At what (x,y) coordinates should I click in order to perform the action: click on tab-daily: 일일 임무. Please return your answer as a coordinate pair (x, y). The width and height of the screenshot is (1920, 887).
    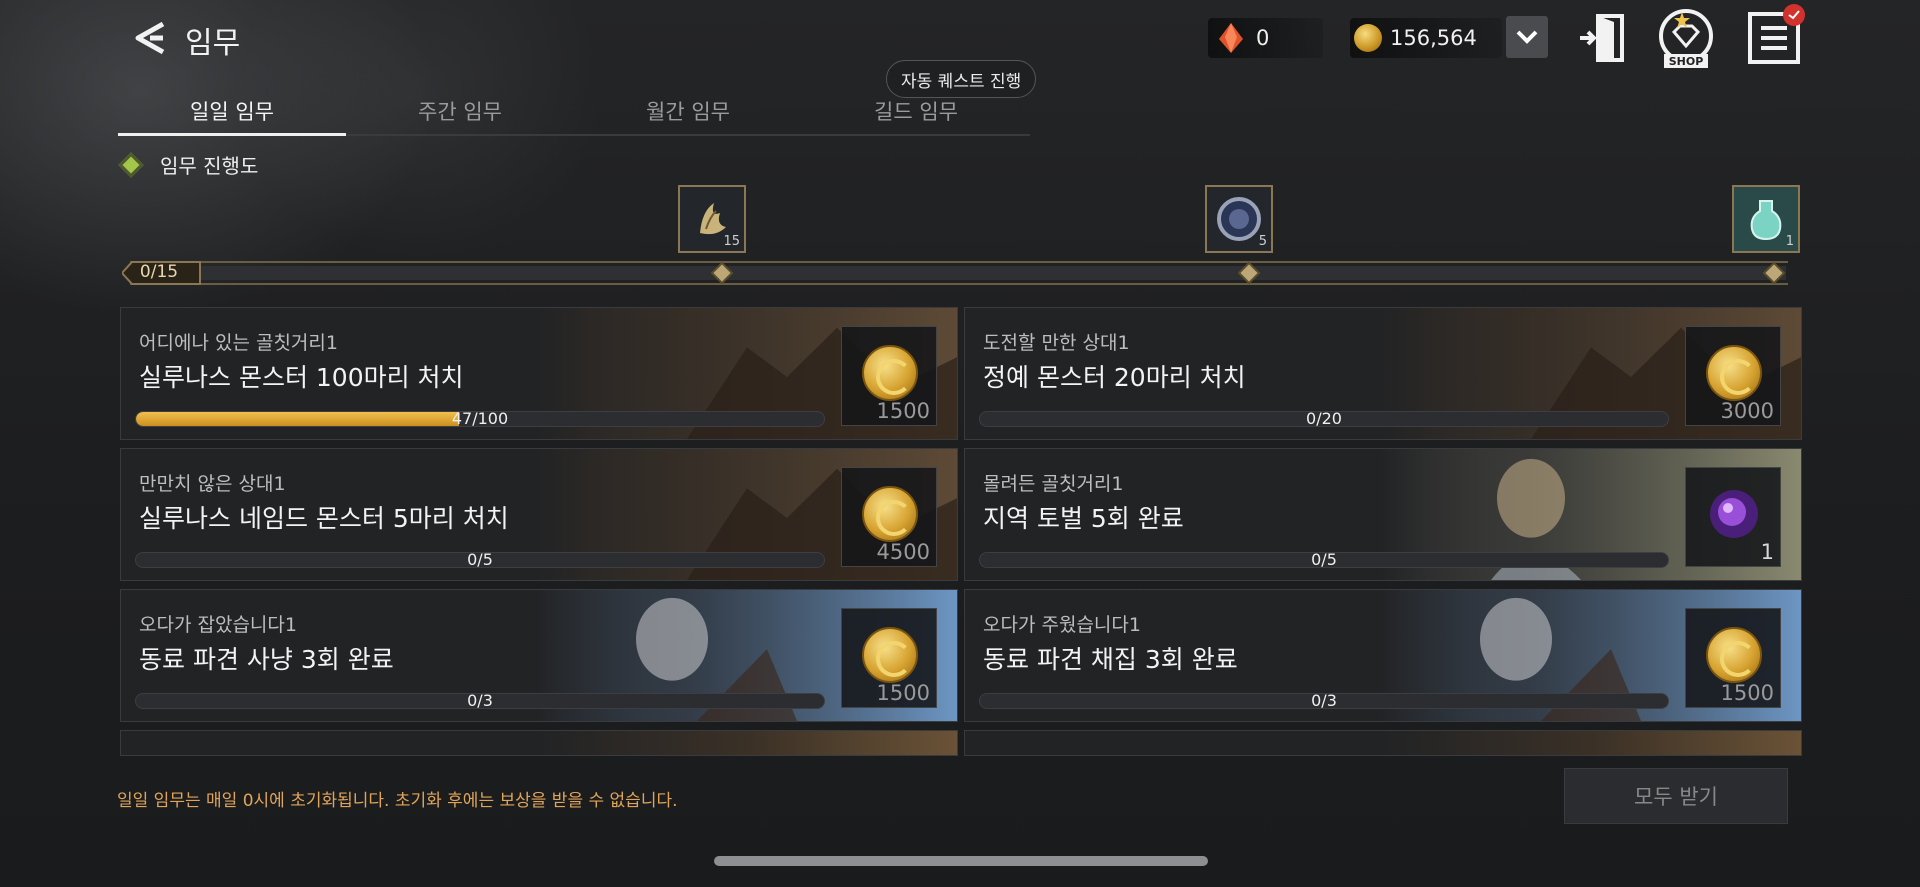
    Looking at the image, I should click on (232, 114).